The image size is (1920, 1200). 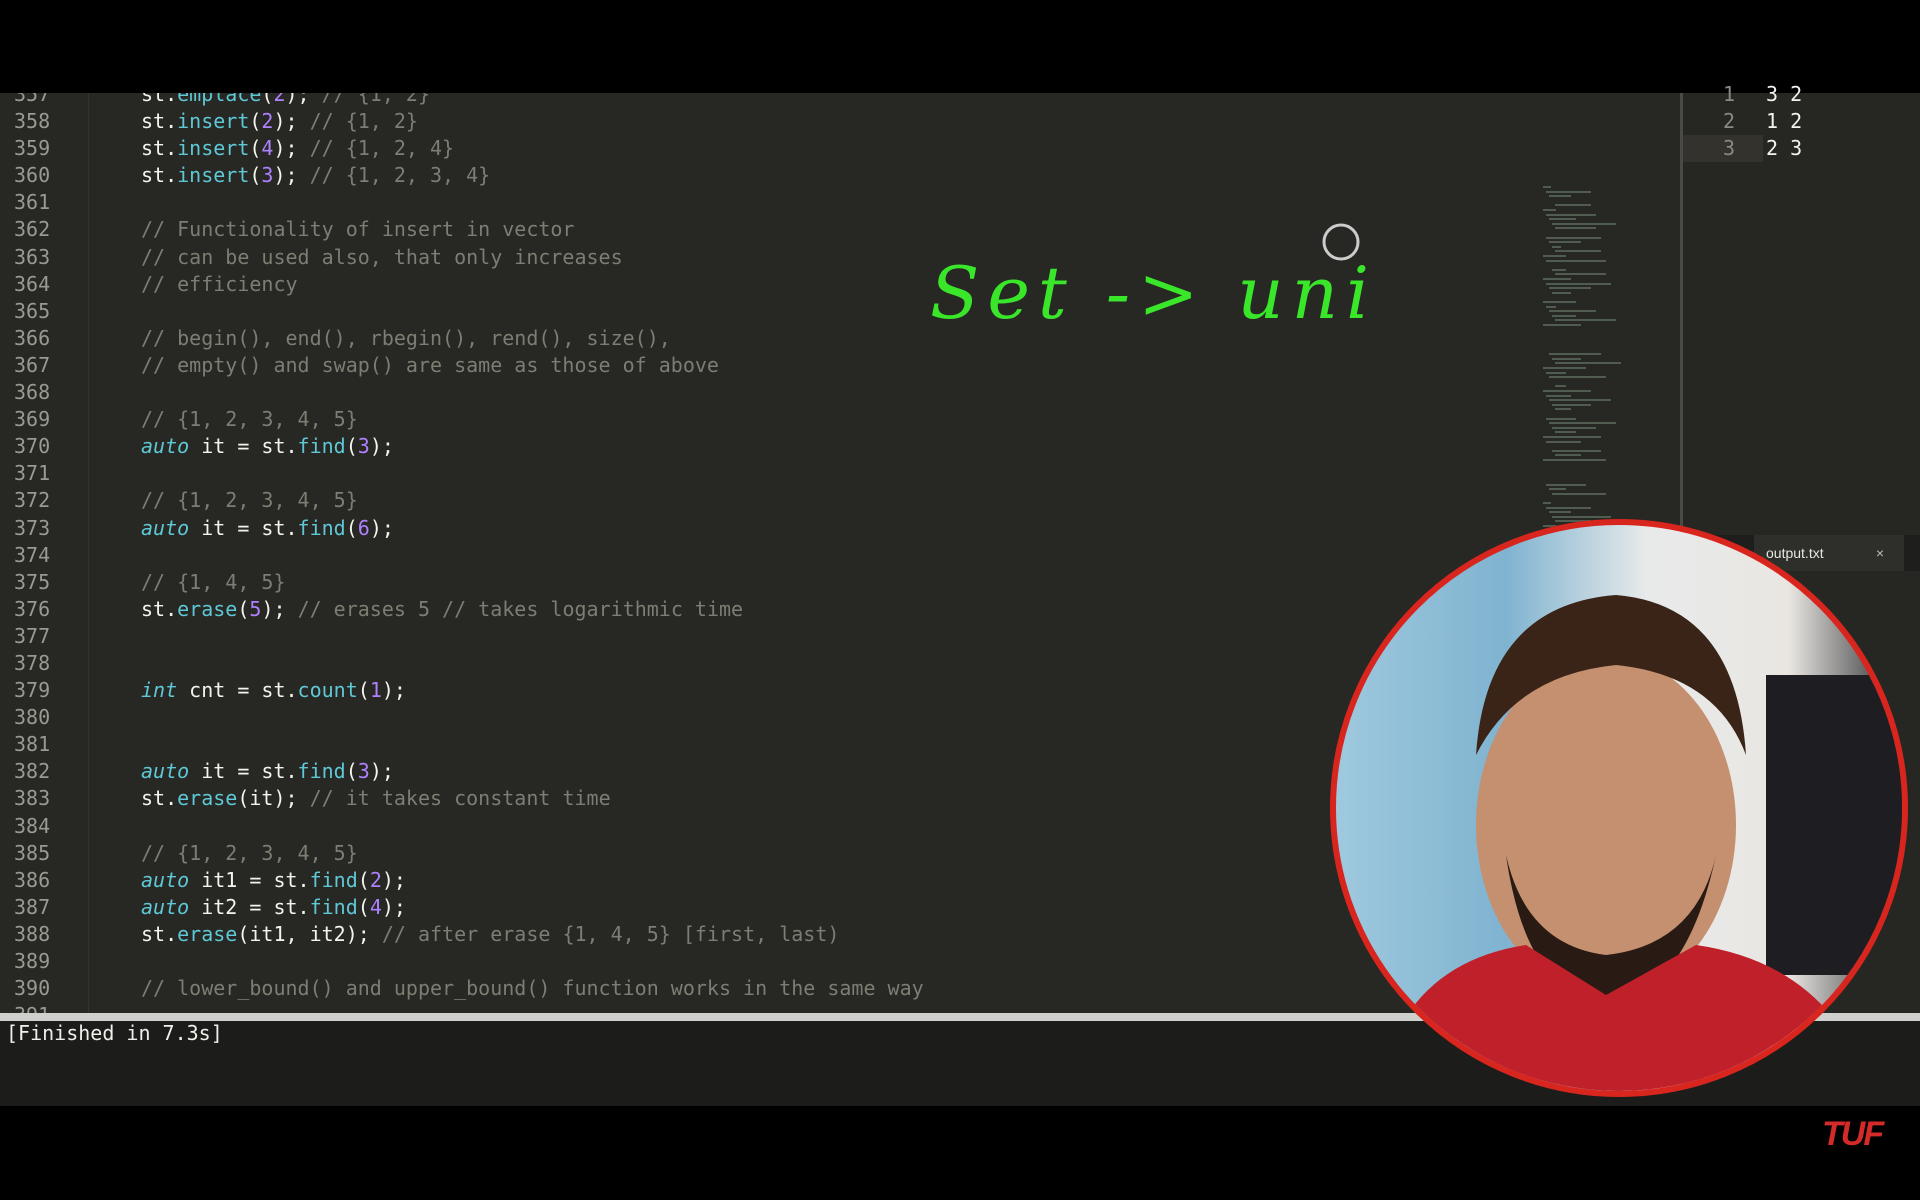 I want to click on handwritten-annotation-text: Set -> uni, so click(x=1153, y=293).